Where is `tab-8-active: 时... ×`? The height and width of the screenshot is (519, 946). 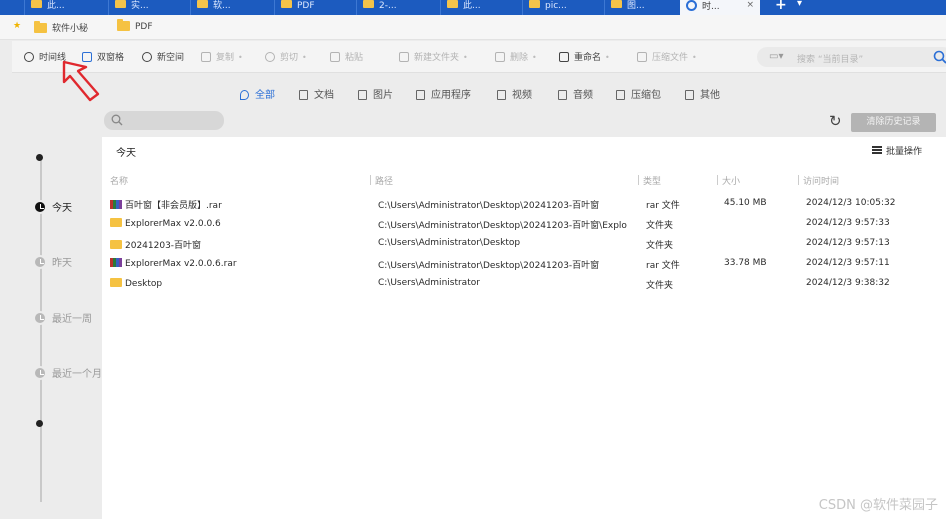
tab-8-active: 时... × is located at coordinates (720, 7).